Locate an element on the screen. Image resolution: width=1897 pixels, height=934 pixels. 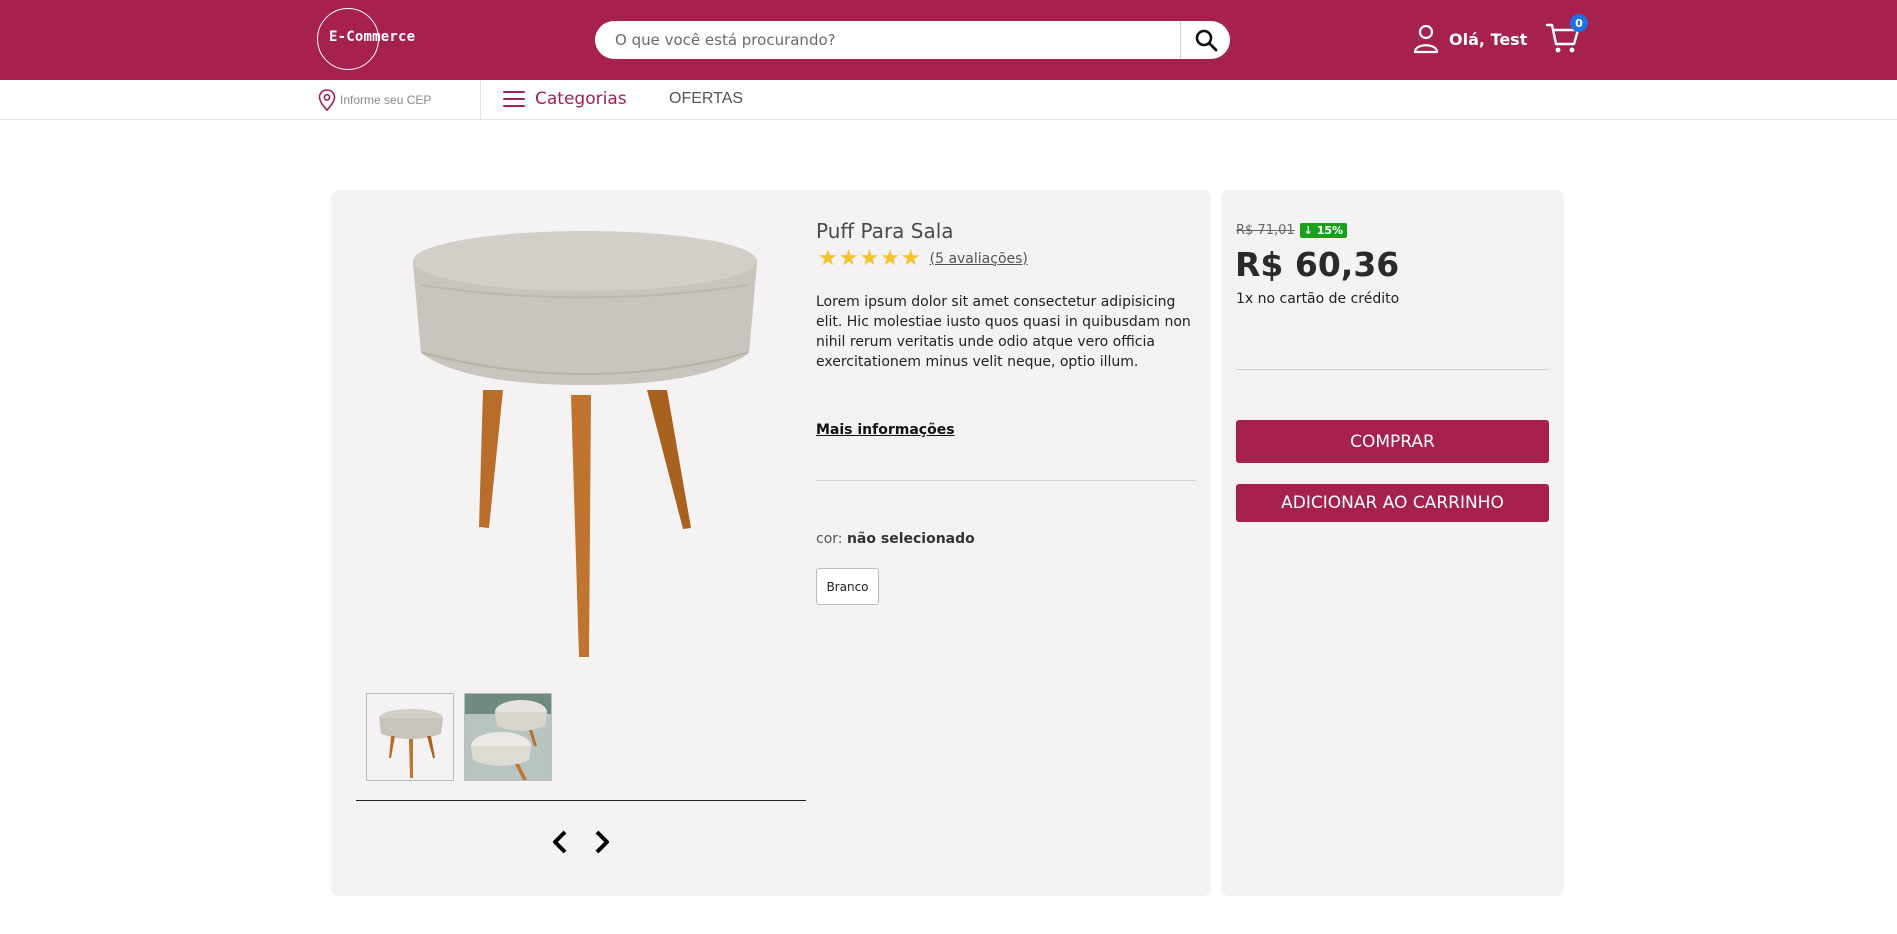
hamburger-menu-icon is located at coordinates (514, 99).